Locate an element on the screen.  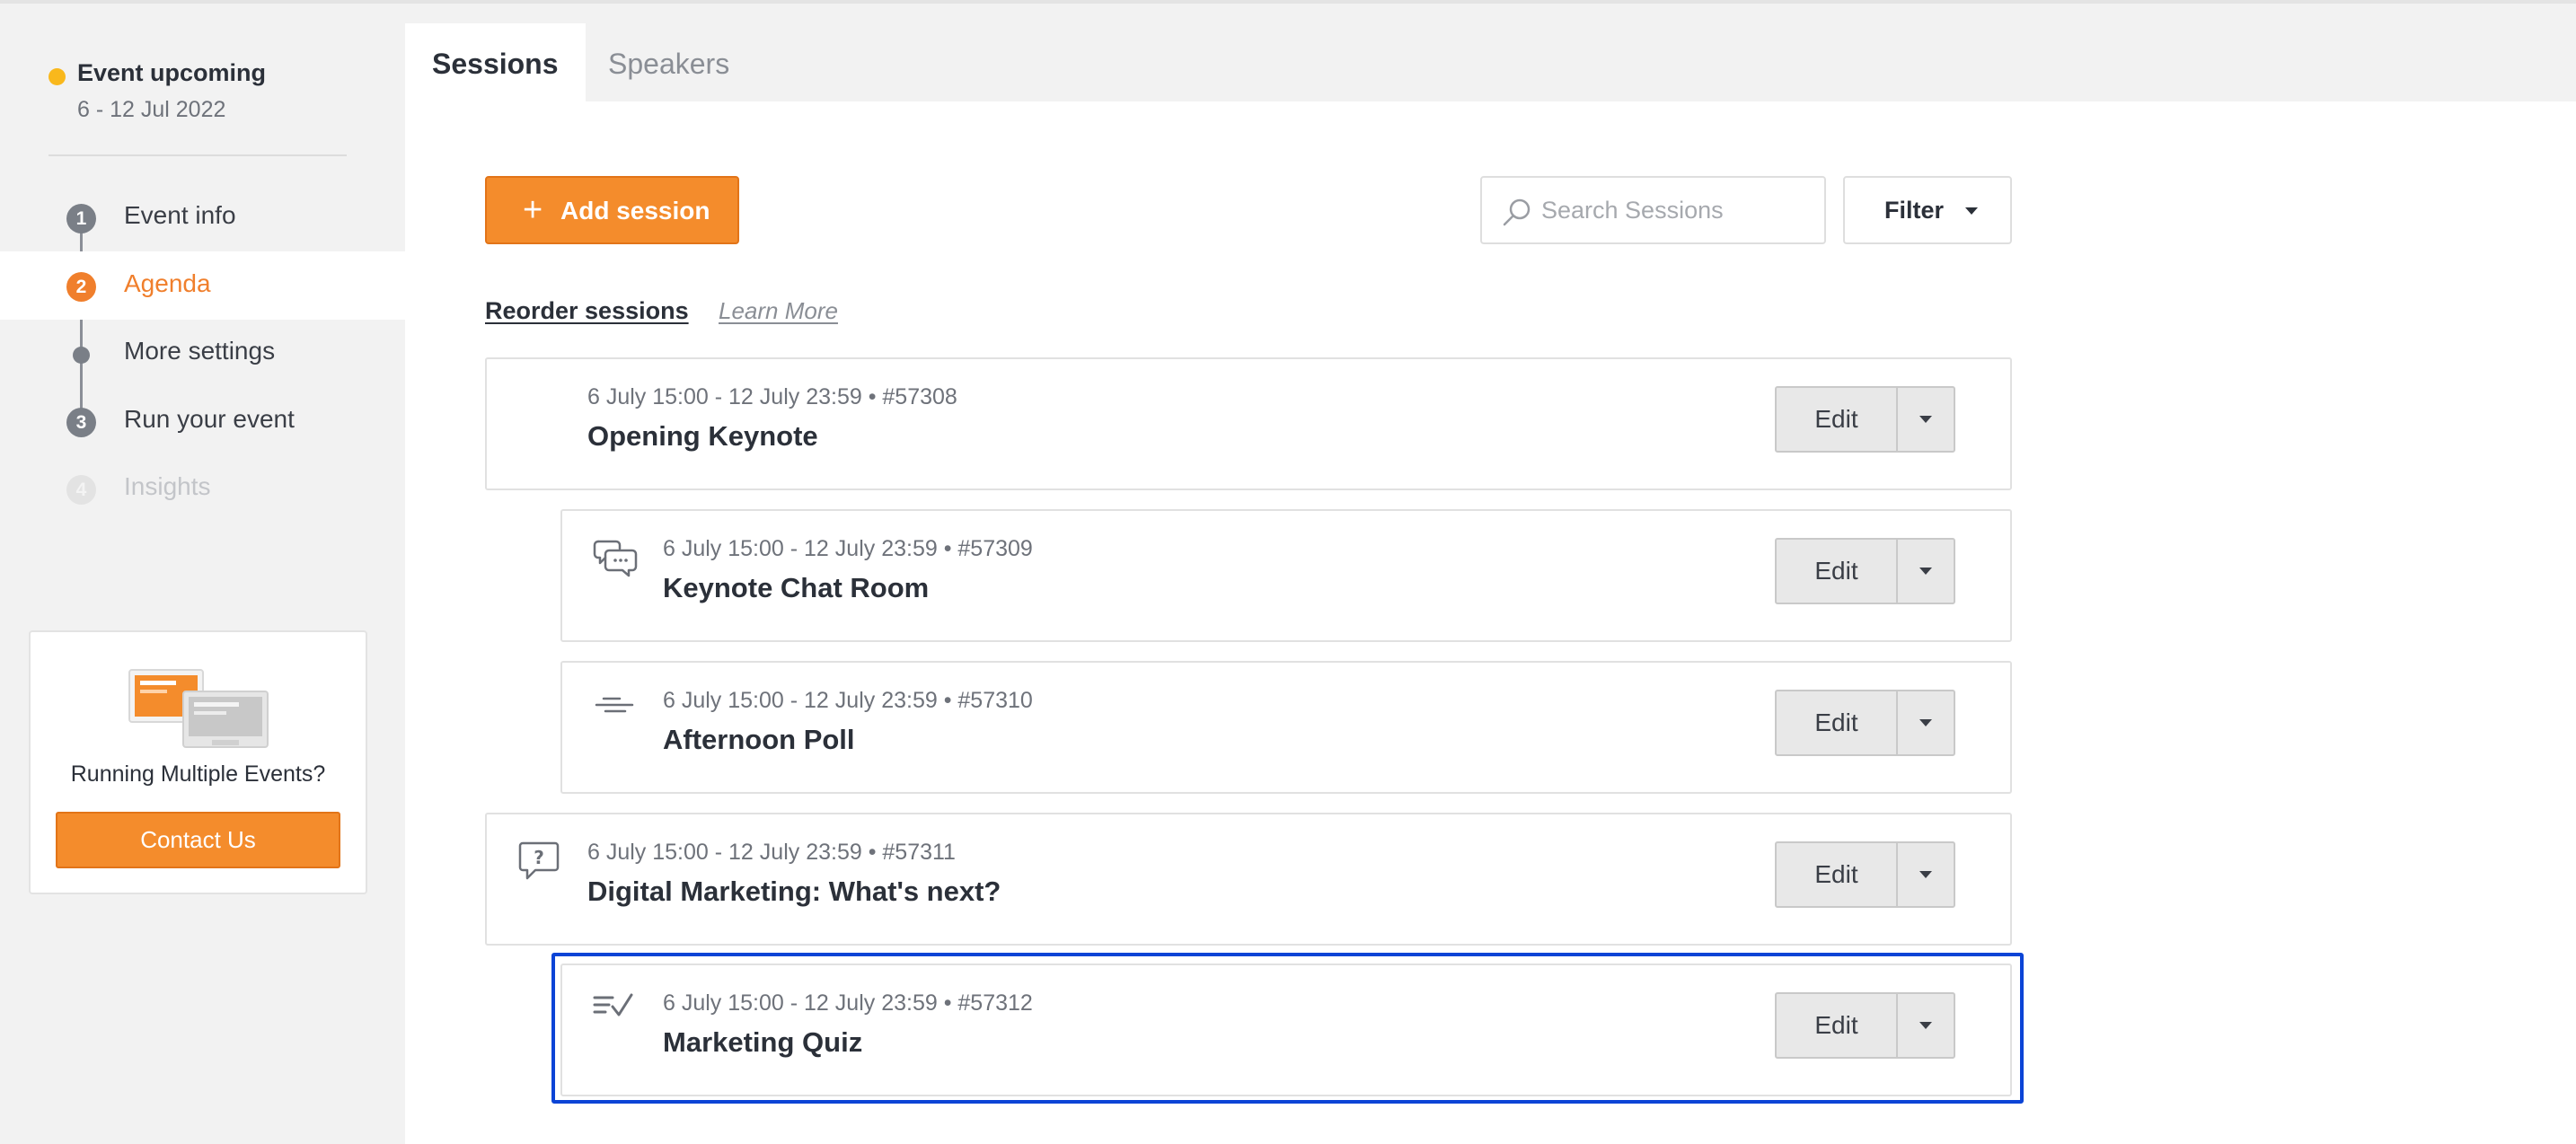
step-insights: 4 Insights is located at coordinates (202, 488).